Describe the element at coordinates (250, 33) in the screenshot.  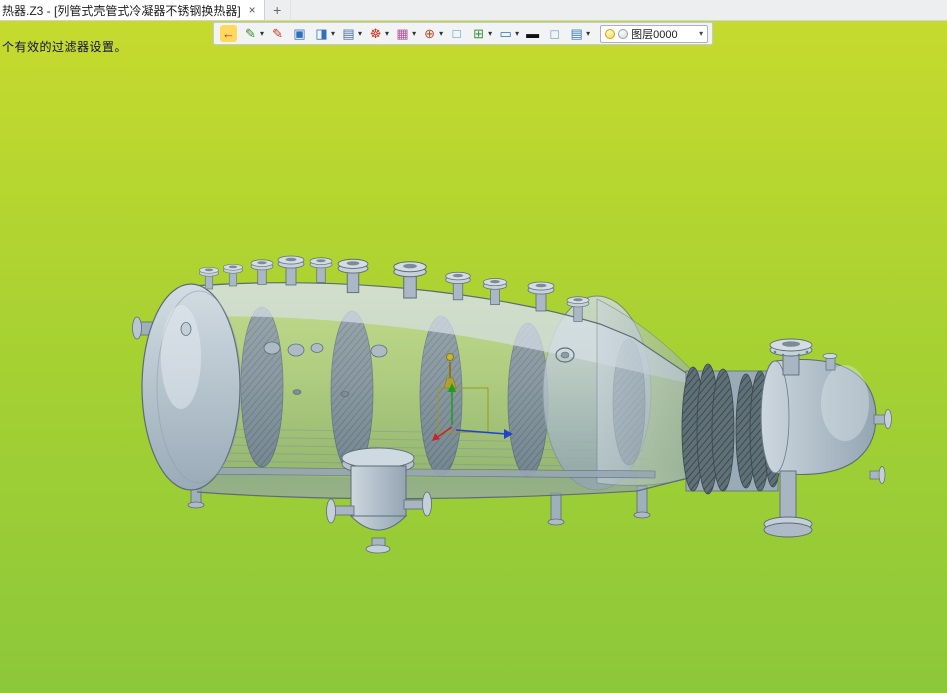
I see `render-pencil-icon: ✎` at that location.